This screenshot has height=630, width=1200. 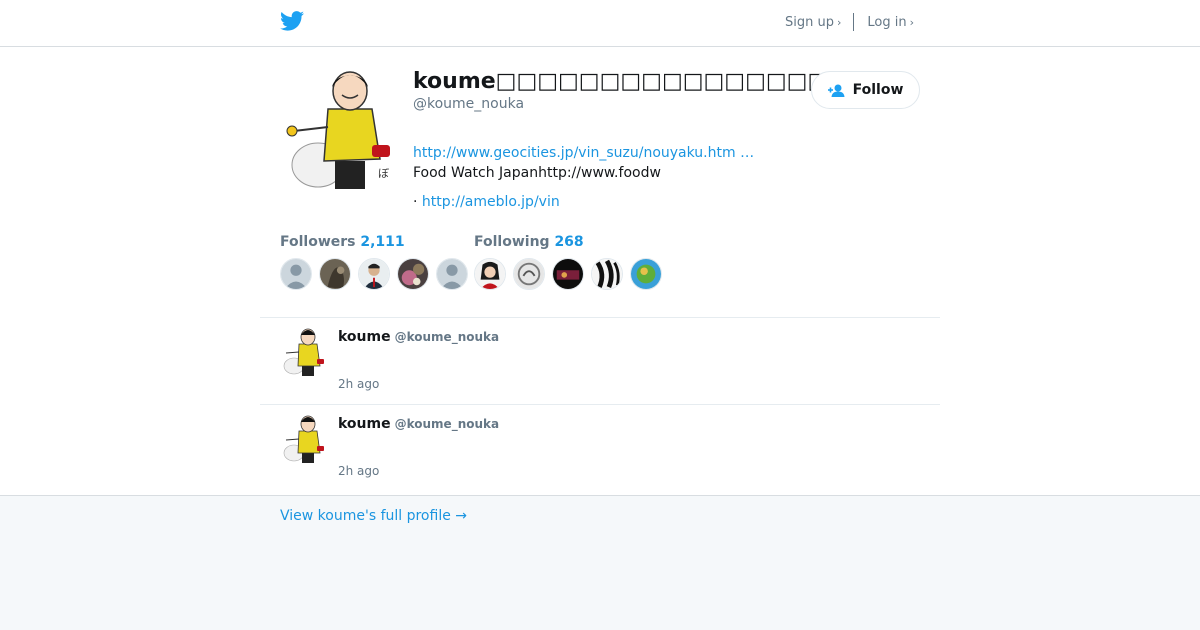 What do you see at coordinates (342, 242) in the screenshot?
I see `followers-stat: Followers 2,111` at bounding box center [342, 242].